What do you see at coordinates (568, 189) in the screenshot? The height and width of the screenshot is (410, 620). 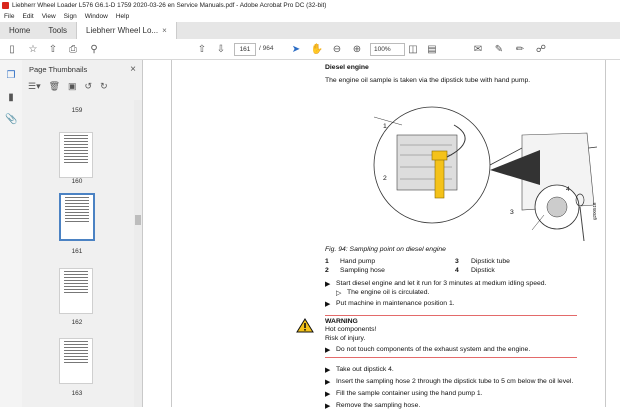 I see `callout-4: 4` at bounding box center [568, 189].